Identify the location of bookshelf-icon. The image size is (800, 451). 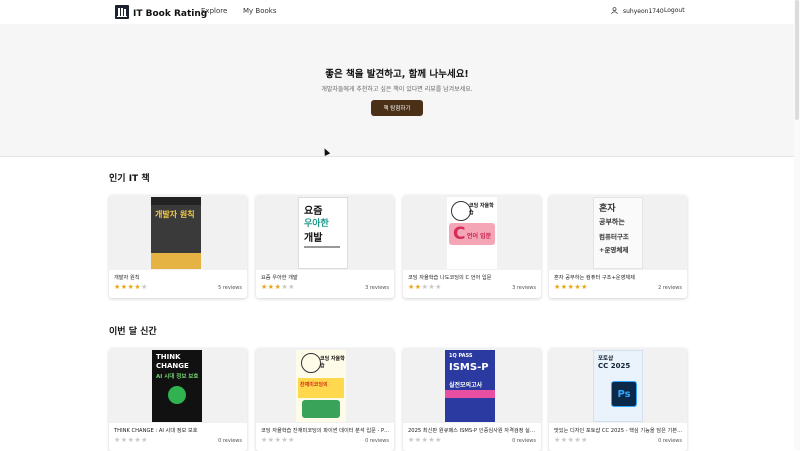
(122, 13).